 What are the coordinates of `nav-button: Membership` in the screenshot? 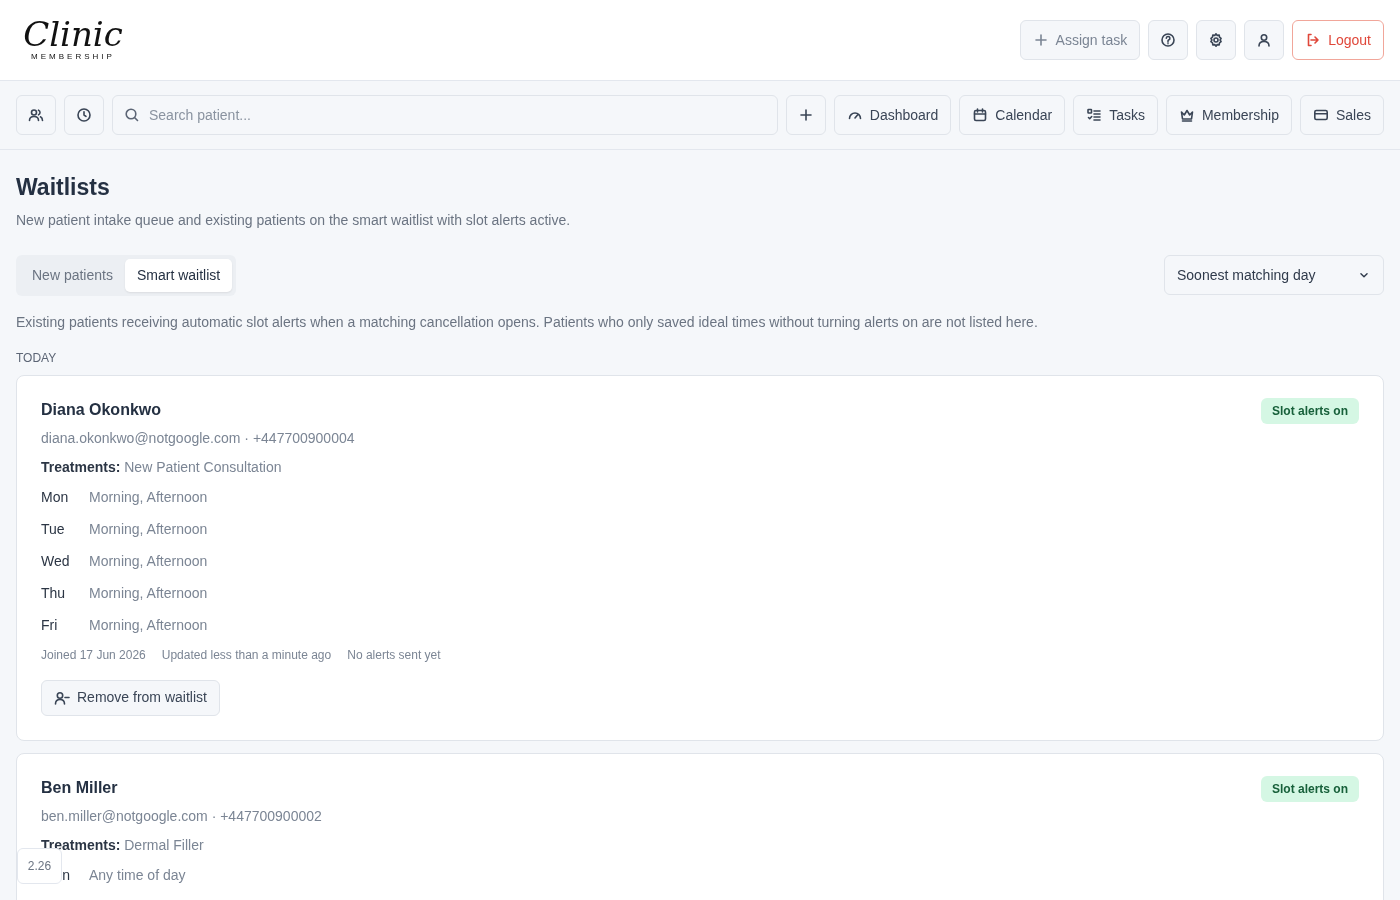 It's located at (1228, 115).